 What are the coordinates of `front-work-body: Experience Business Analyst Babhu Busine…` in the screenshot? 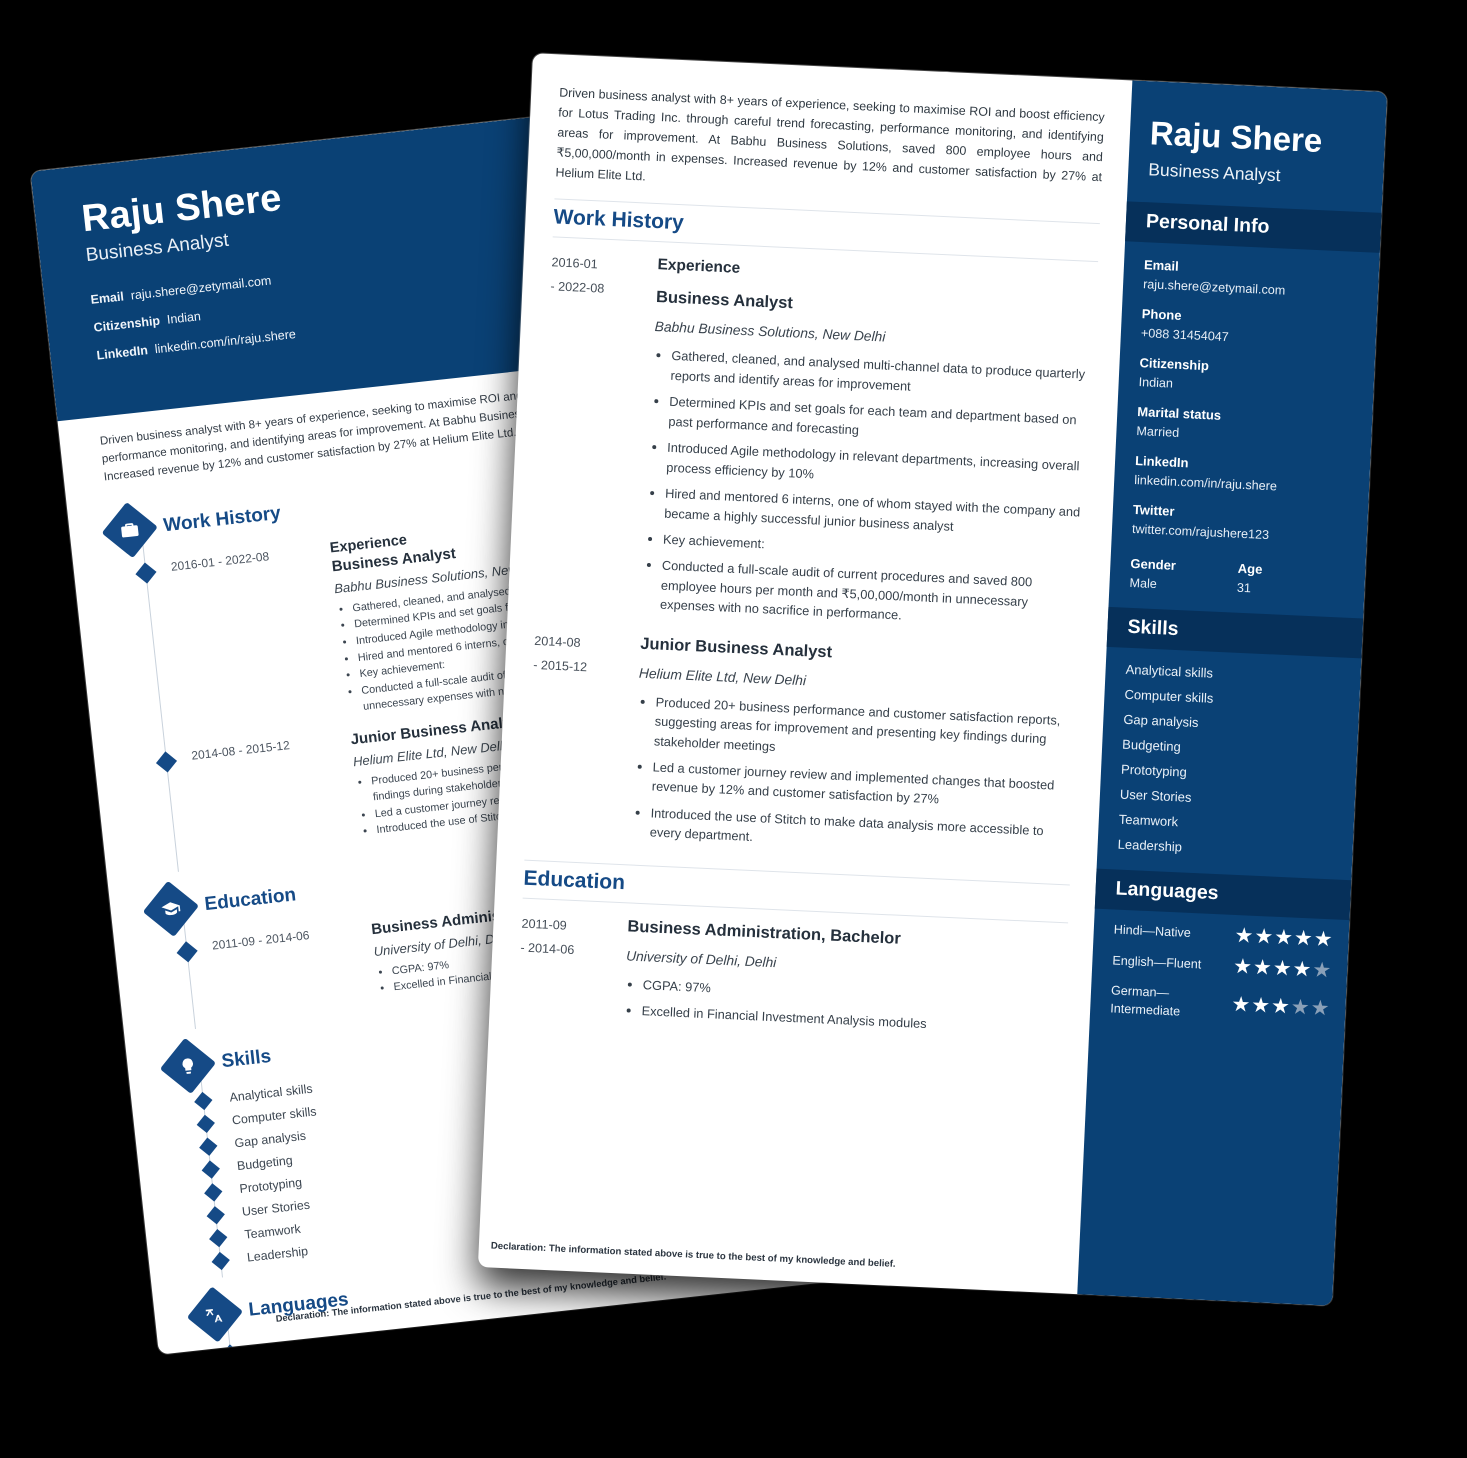 It's located at (862, 448).